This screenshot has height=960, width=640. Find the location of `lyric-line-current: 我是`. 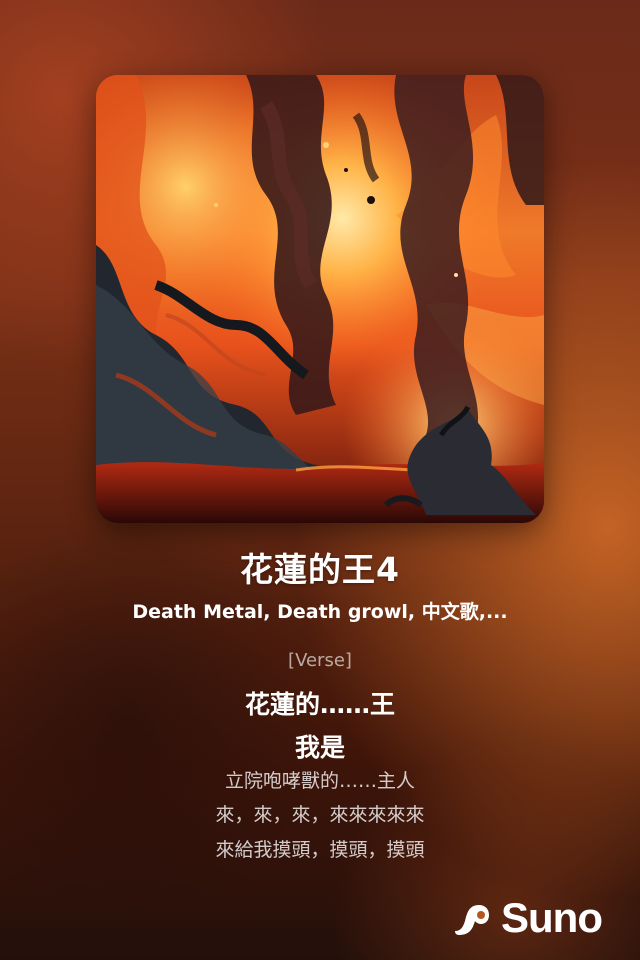

lyric-line-current: 我是 is located at coordinates (319, 747).